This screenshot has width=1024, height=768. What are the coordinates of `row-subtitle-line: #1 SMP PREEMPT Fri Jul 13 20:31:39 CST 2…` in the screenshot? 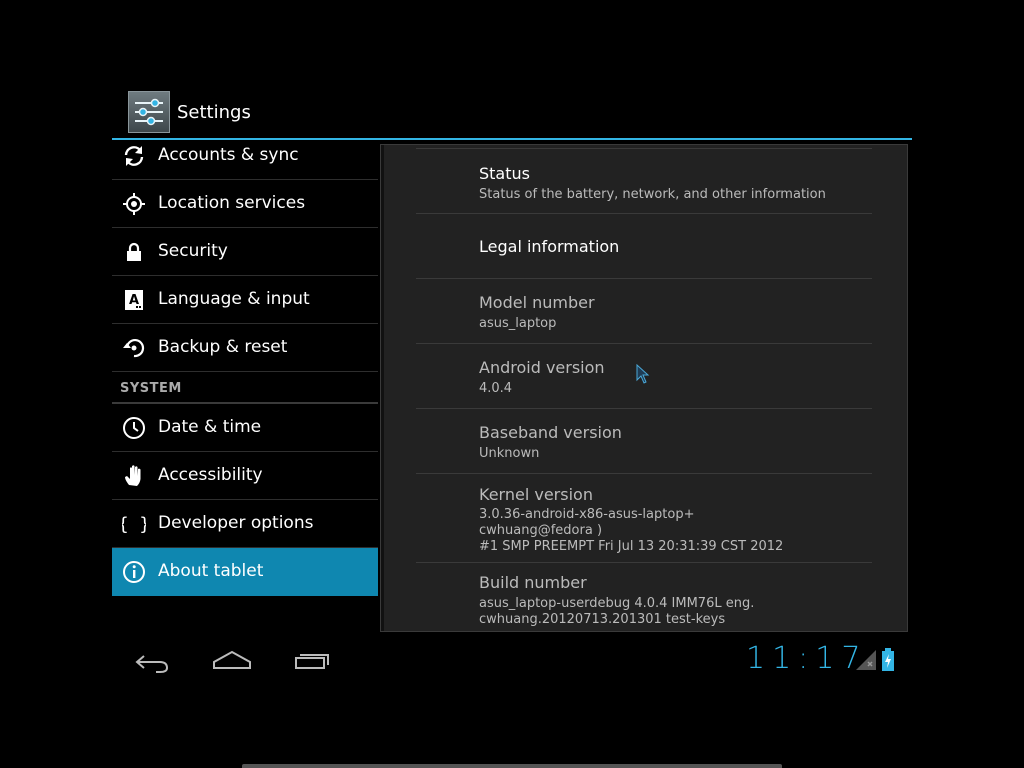 It's located at (631, 546).